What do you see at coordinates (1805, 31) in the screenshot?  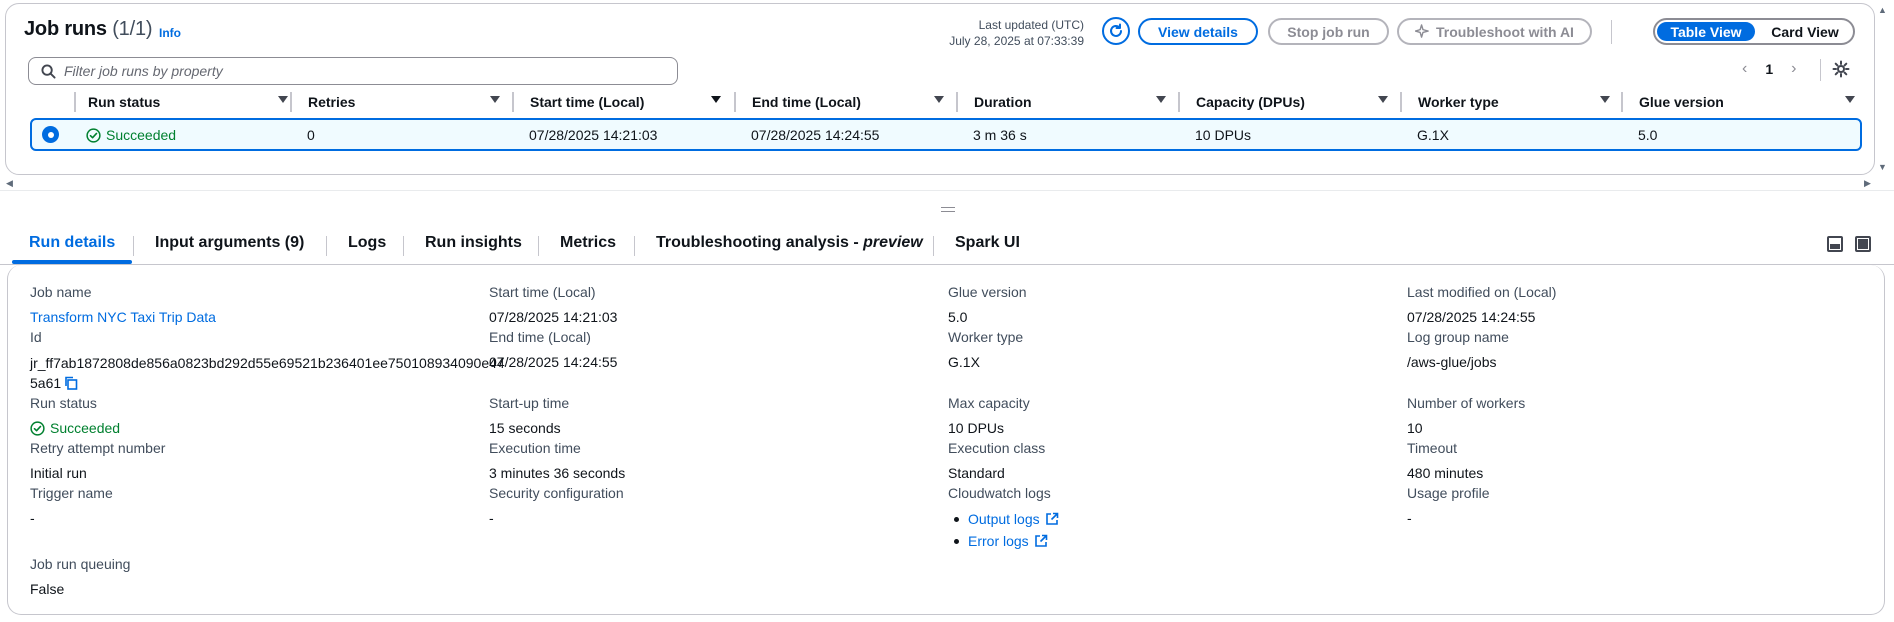 I see `card-view-option: Card View` at bounding box center [1805, 31].